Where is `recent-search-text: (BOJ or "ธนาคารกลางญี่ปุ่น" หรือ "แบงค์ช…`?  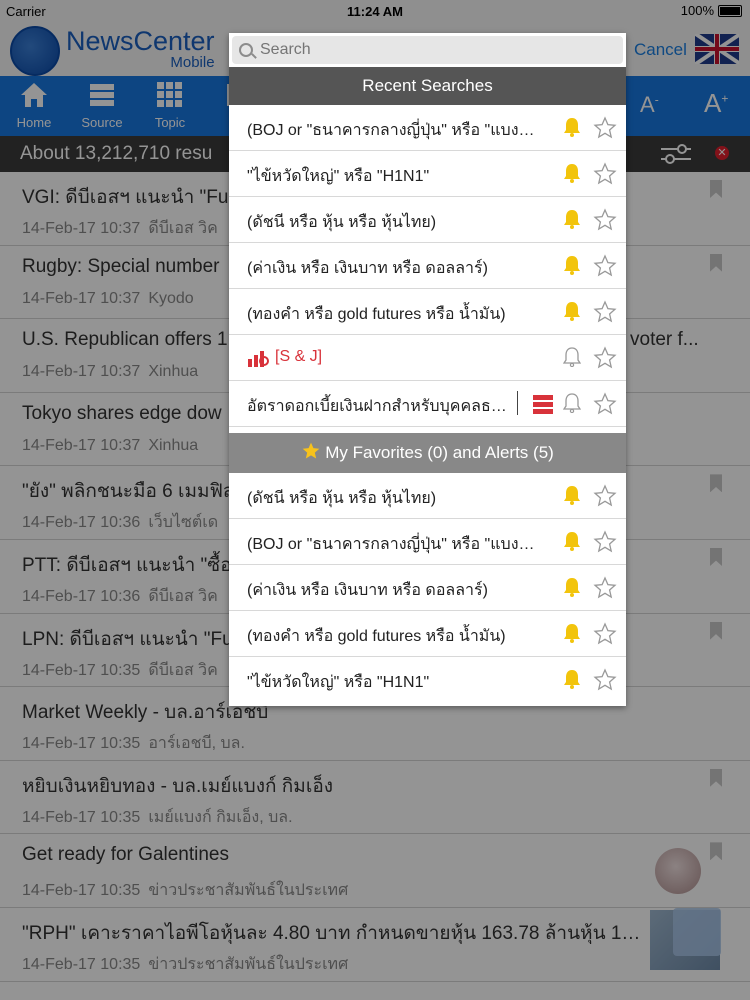
recent-search-text: (BOJ or "ธนาคารกลางญี่ปุ่น" หรือ "แบงค์ช… is located at coordinates (392, 130).